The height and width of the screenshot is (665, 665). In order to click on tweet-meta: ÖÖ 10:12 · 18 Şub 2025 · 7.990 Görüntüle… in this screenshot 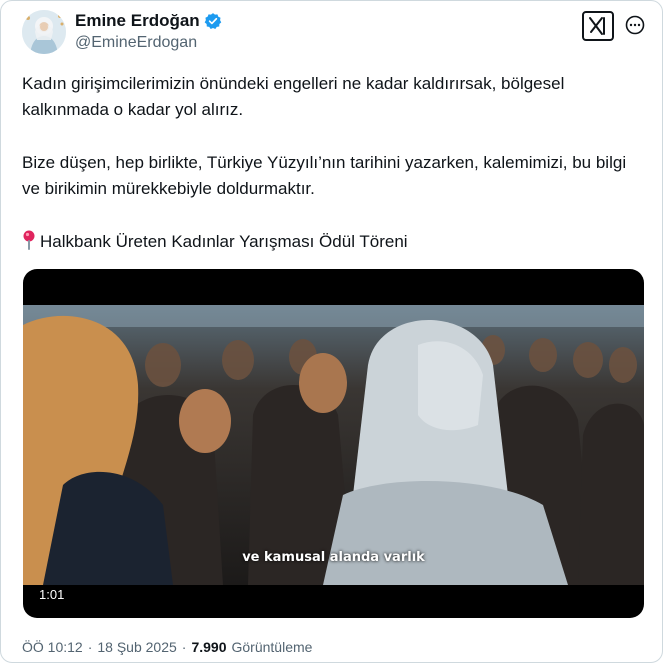, I will do `click(167, 647)`.